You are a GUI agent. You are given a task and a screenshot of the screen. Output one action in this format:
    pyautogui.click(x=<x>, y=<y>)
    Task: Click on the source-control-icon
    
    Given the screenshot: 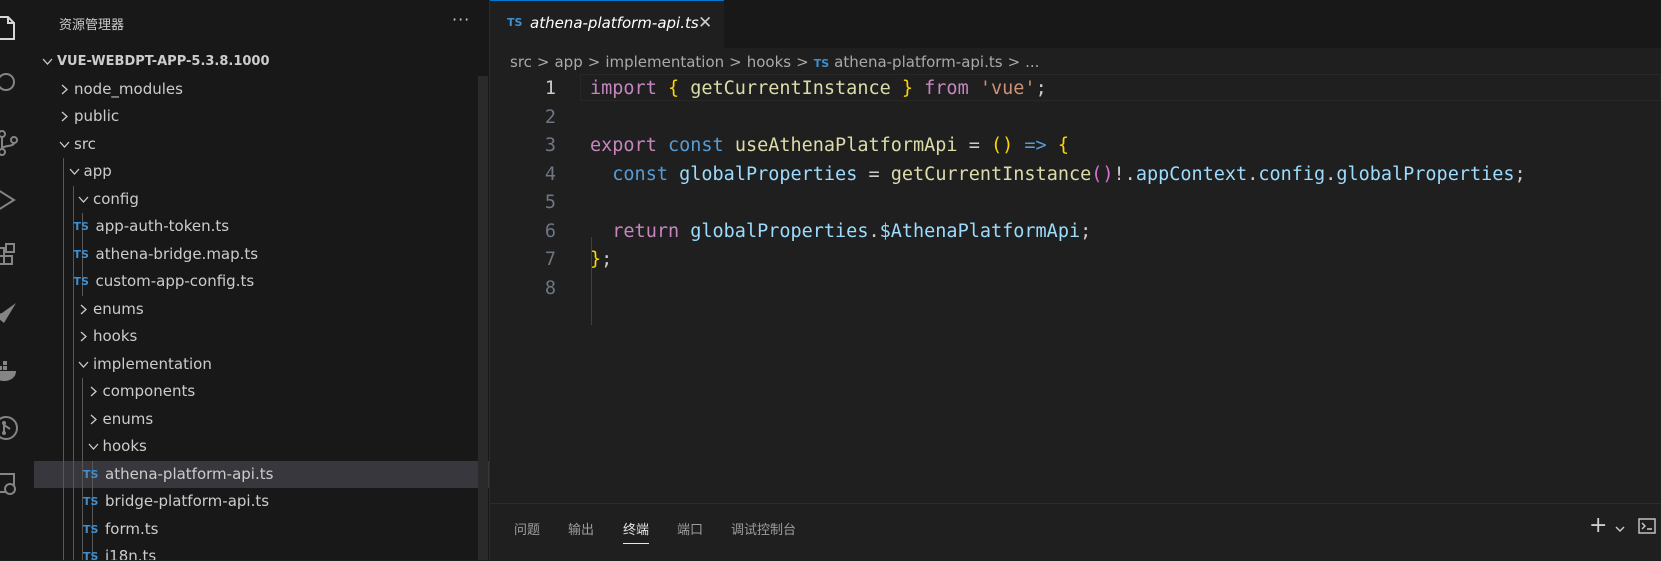 What is the action you would take?
    pyautogui.click(x=11, y=143)
    